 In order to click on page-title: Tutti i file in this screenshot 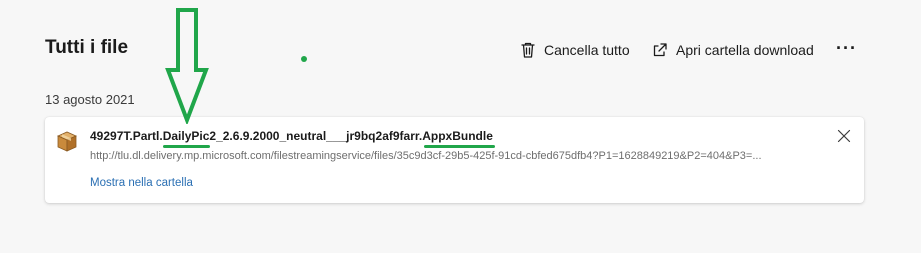, I will do `click(87, 47)`.